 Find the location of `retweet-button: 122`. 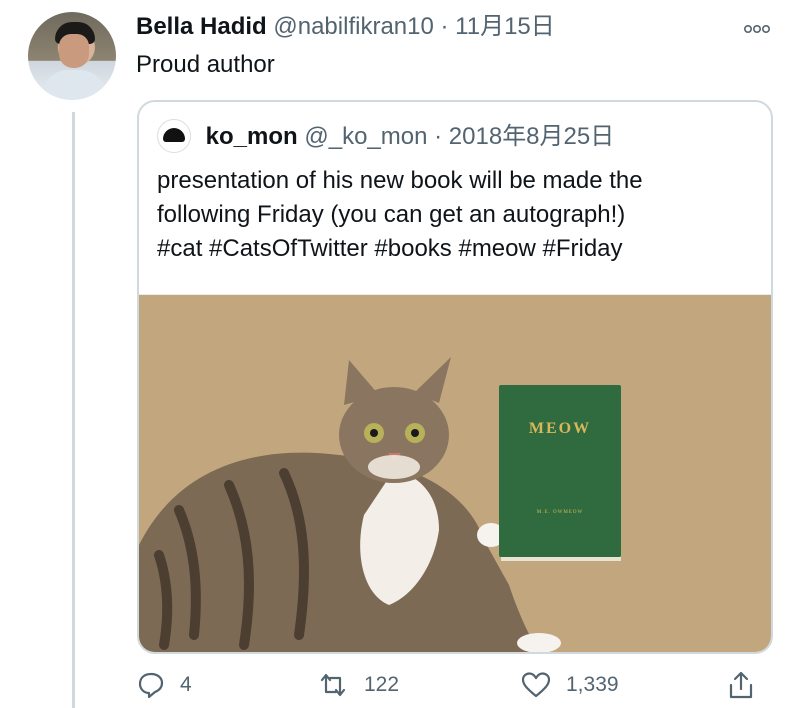

retweet-button: 122 is located at coordinates (357, 685).